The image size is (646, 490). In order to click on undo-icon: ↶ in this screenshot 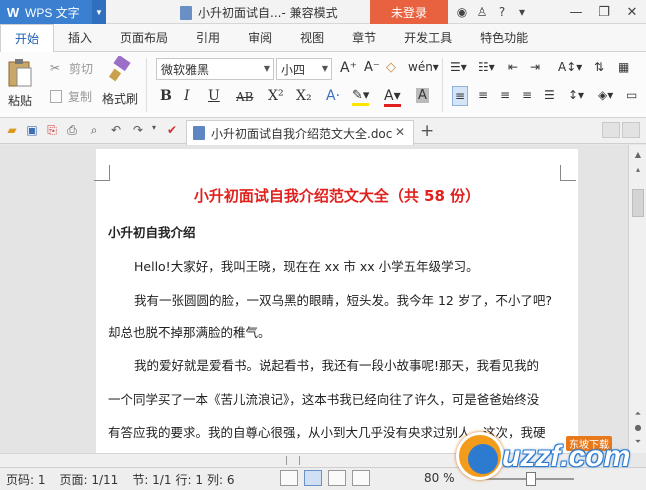, I will do `click(116, 131)`.